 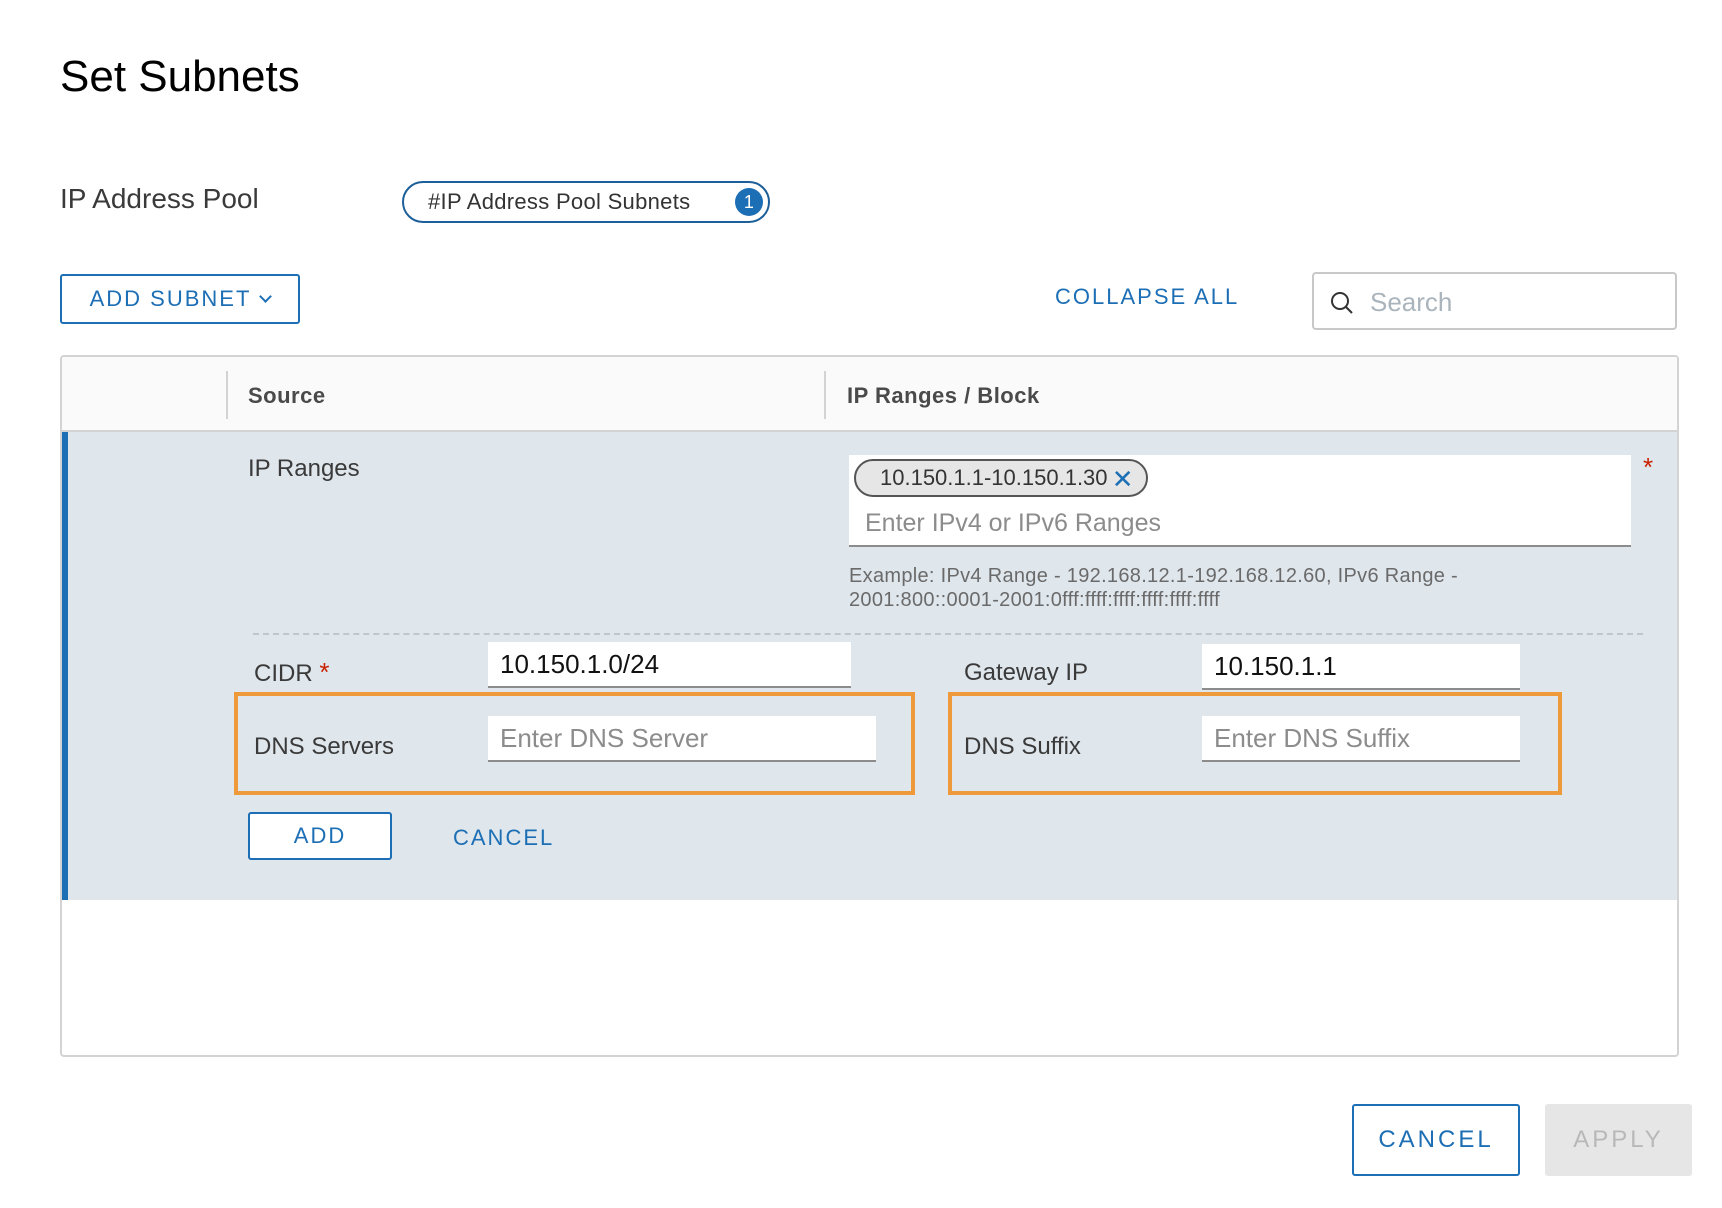 I want to click on dns-suffix-input, so click(x=1361, y=738).